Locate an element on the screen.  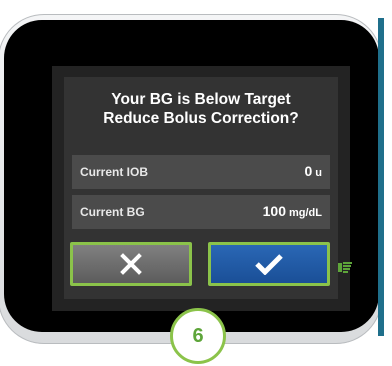
cancel-button is located at coordinates (131, 264).